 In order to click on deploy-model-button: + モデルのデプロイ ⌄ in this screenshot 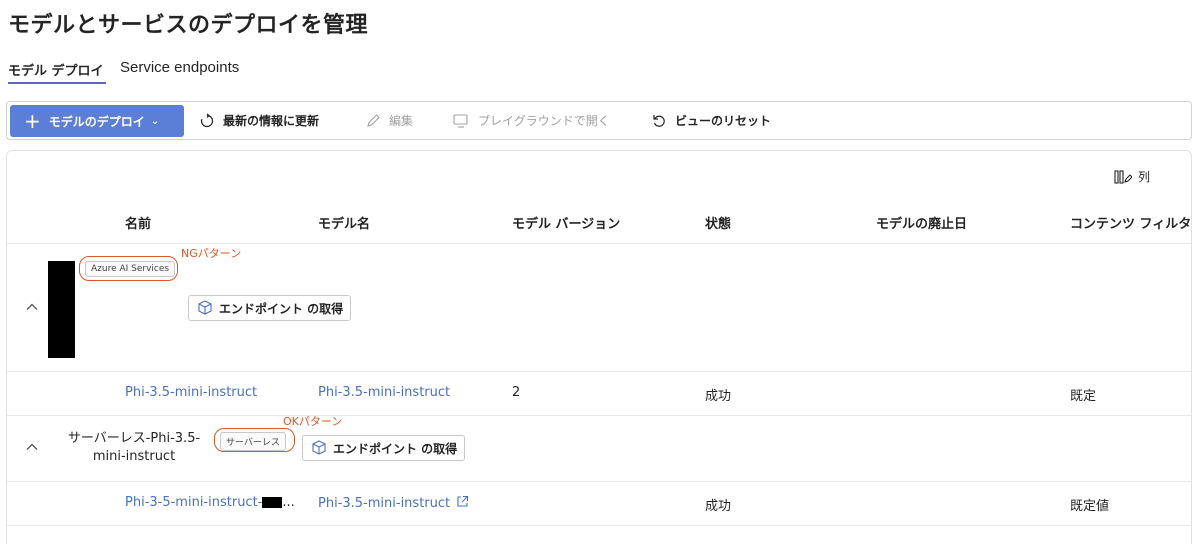, I will do `click(97, 121)`.